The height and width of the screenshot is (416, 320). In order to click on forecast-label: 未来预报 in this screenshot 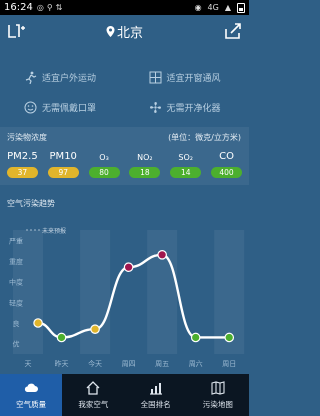, I will do `click(54, 231)`.